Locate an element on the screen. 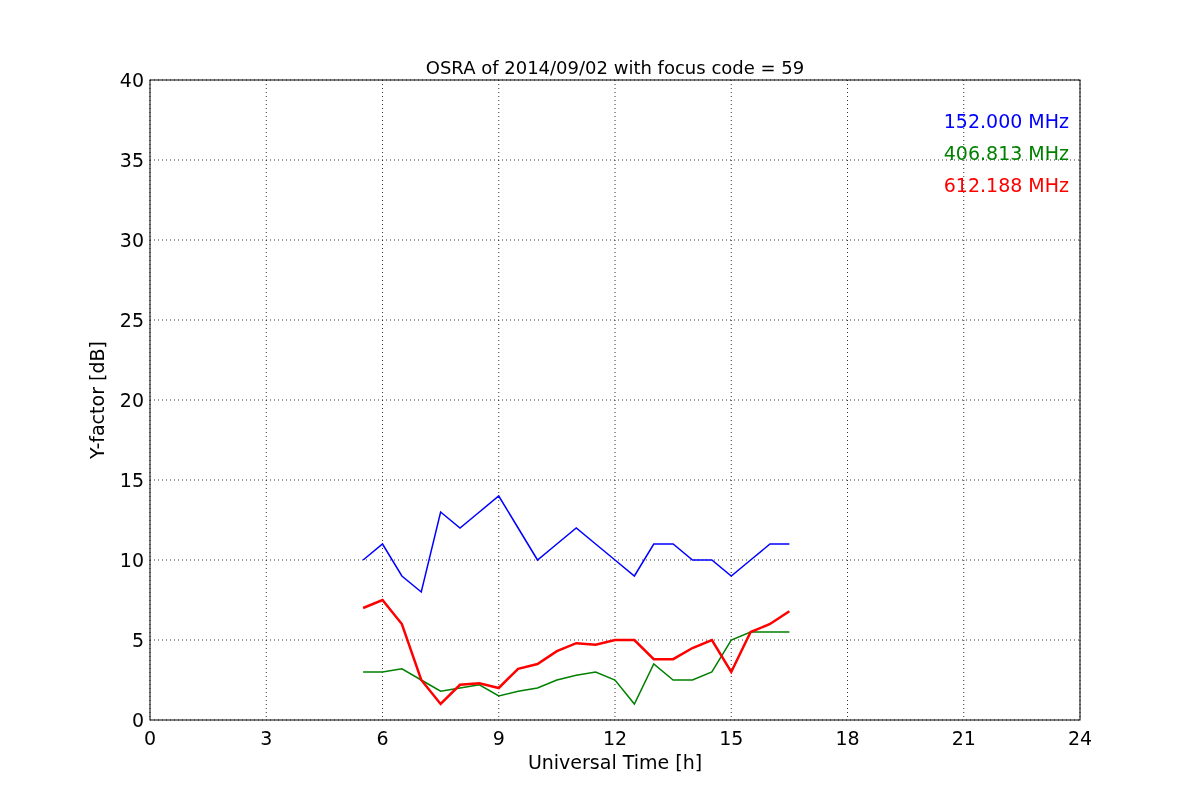 The image size is (1200, 800). x-axis-label: Universal Time [h] is located at coordinates (615, 762).